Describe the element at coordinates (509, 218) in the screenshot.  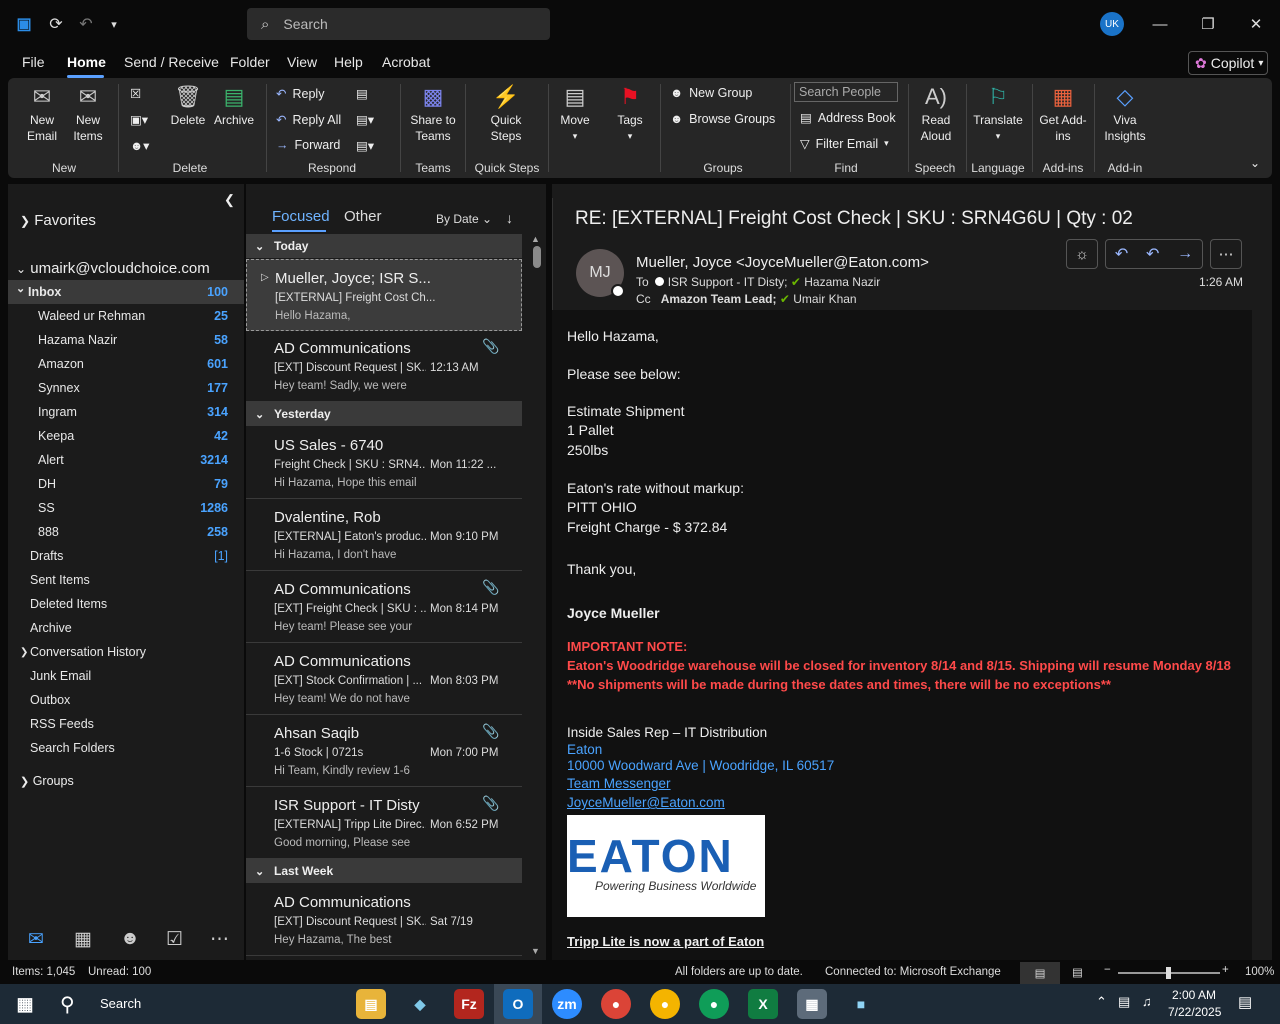
I see `sort-direction-icon: ↓` at that location.